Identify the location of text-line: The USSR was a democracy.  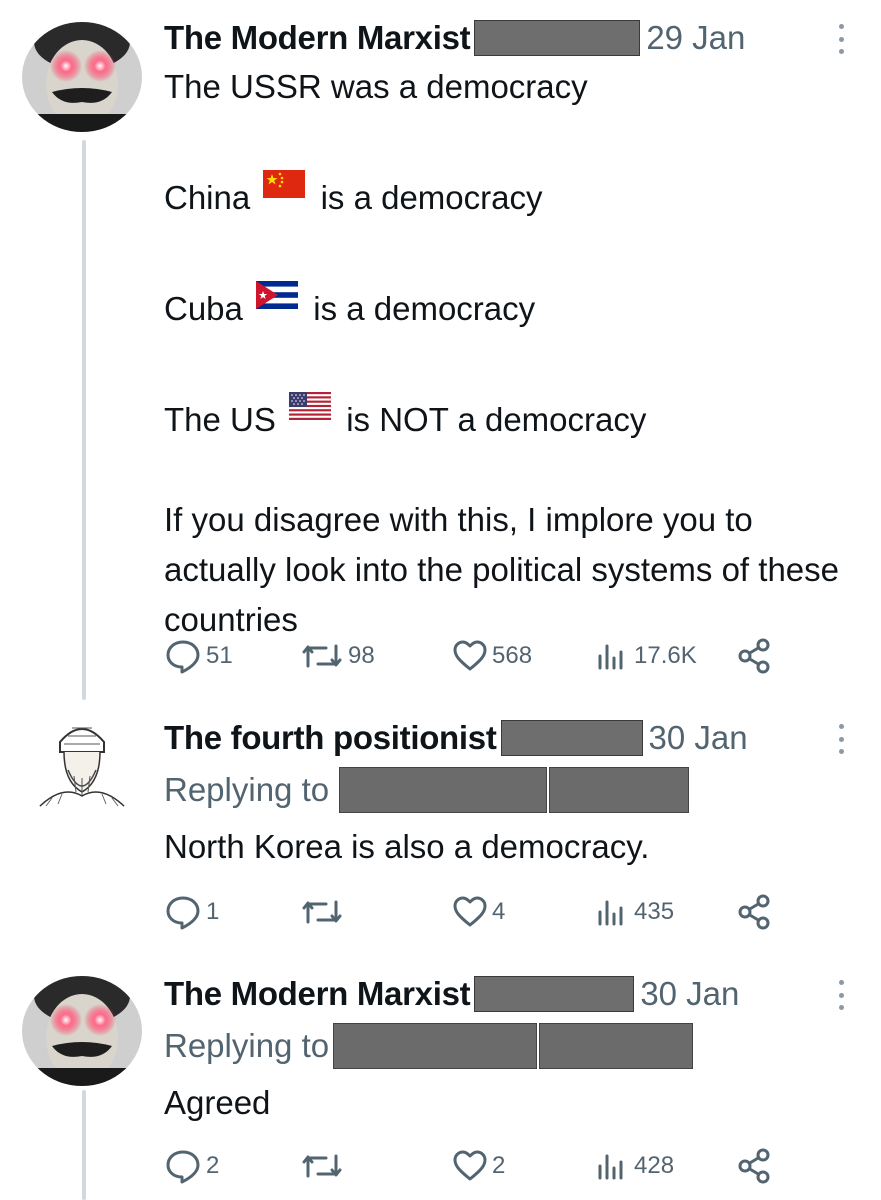
(376, 86).